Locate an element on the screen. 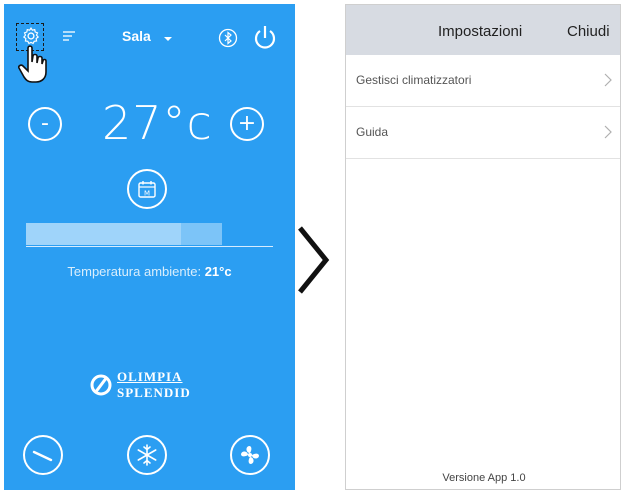 This screenshot has height=494, width=623. list-item-manage-ac: Gestisci climatizzatori is located at coordinates (483, 81).